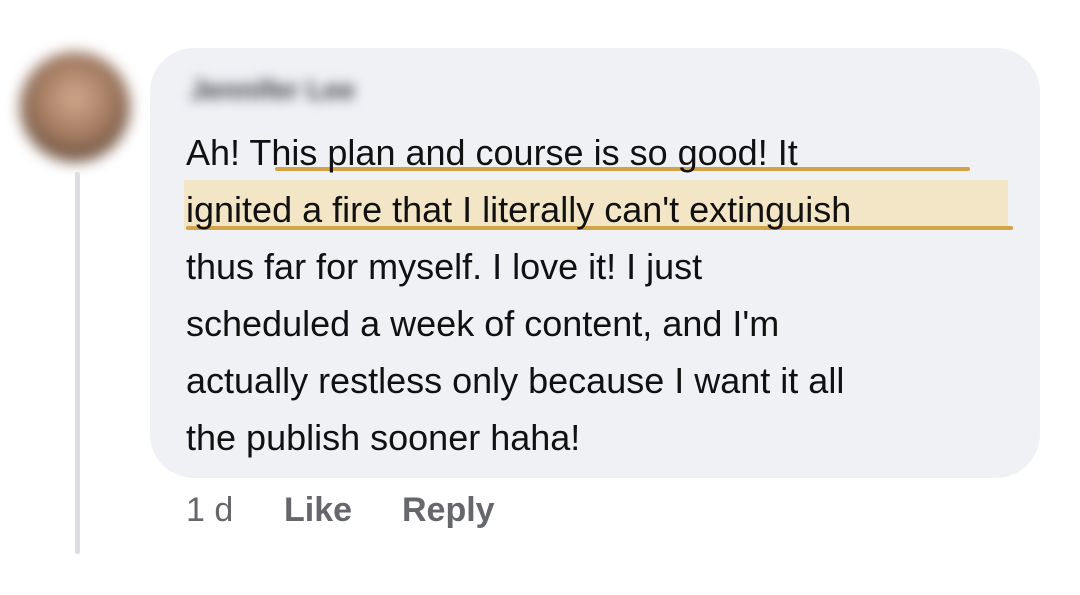 Image resolution: width=1080 pixels, height=595 pixels. What do you see at coordinates (77, 363) in the screenshot?
I see `thread-line` at bounding box center [77, 363].